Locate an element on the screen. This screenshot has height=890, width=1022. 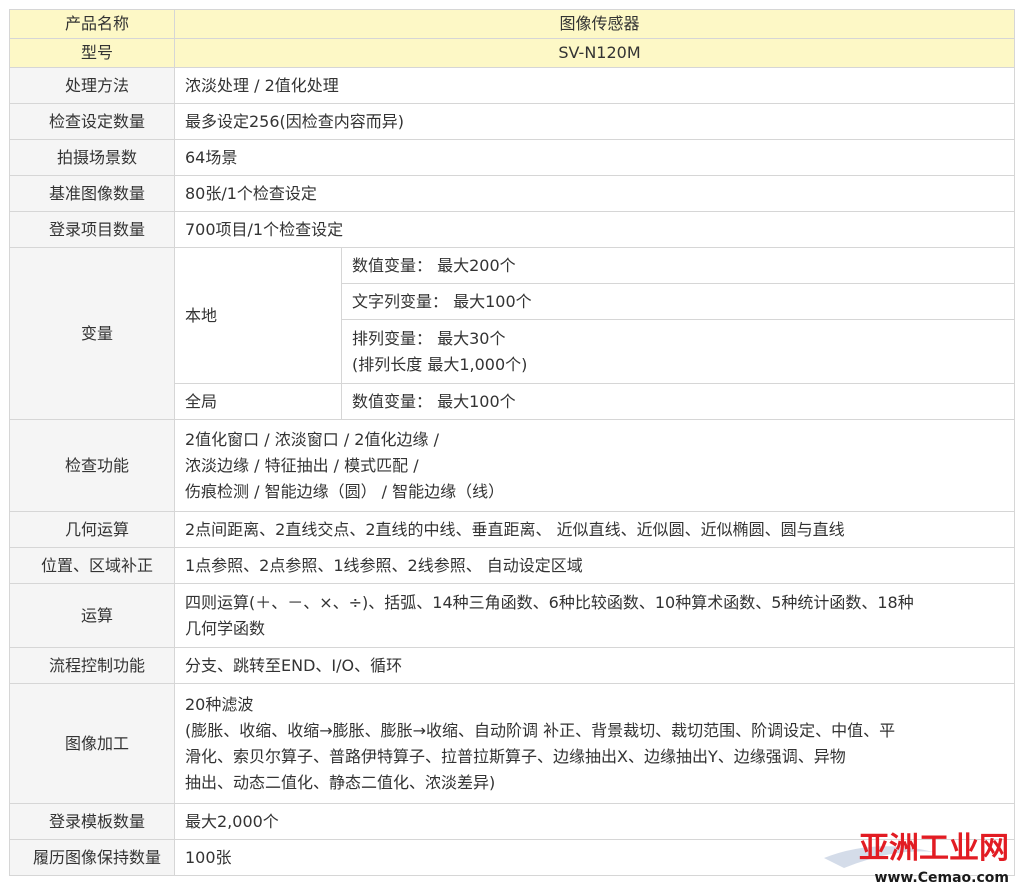
global-numeric-variable: 数值变量： 最大100个 is located at coordinates (678, 401).